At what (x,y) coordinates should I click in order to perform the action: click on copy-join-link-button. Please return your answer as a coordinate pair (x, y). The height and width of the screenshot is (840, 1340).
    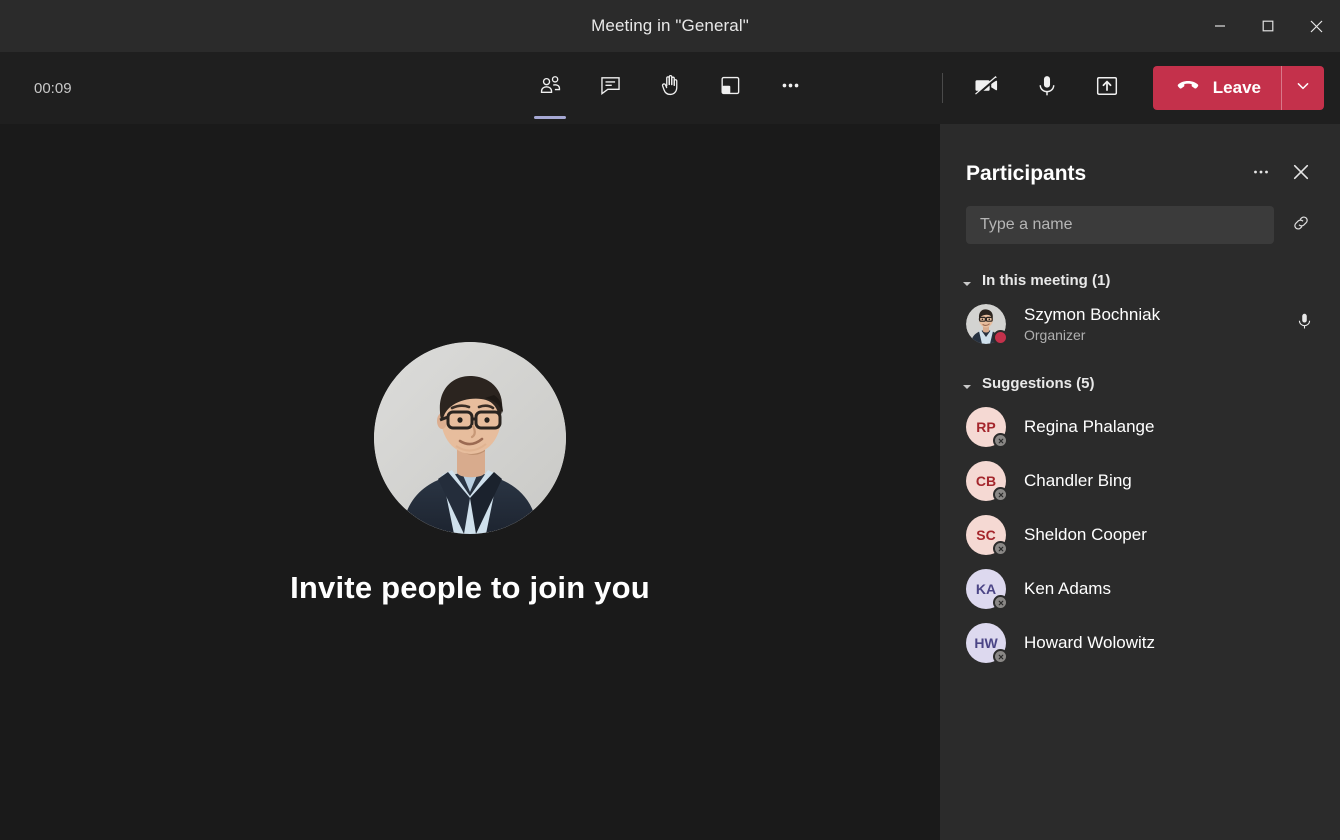
    Looking at the image, I should click on (1301, 225).